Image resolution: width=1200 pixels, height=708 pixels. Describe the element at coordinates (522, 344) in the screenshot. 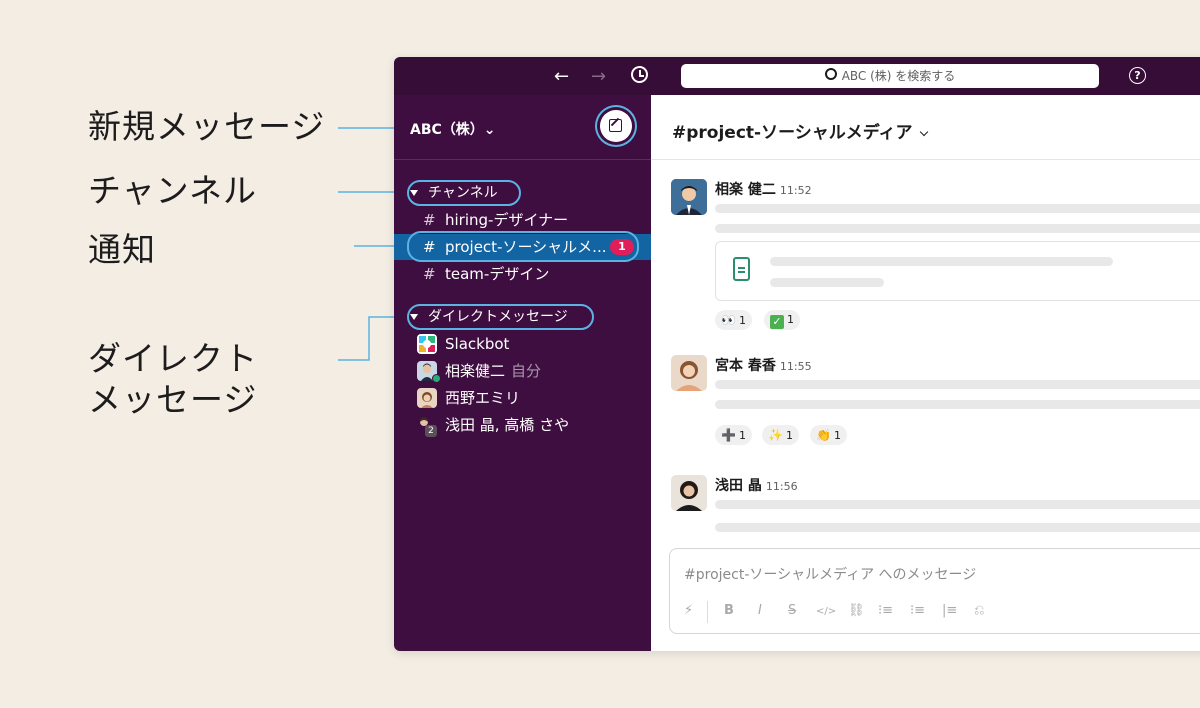

I see `dm-item-slackbot: Slackbot` at that location.